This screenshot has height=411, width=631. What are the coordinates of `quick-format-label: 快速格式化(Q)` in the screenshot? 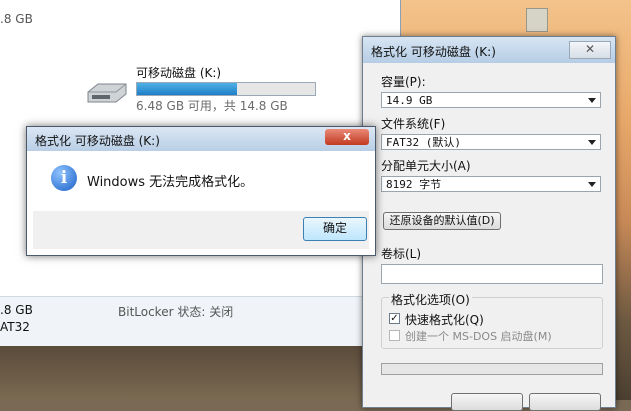 It's located at (444, 319).